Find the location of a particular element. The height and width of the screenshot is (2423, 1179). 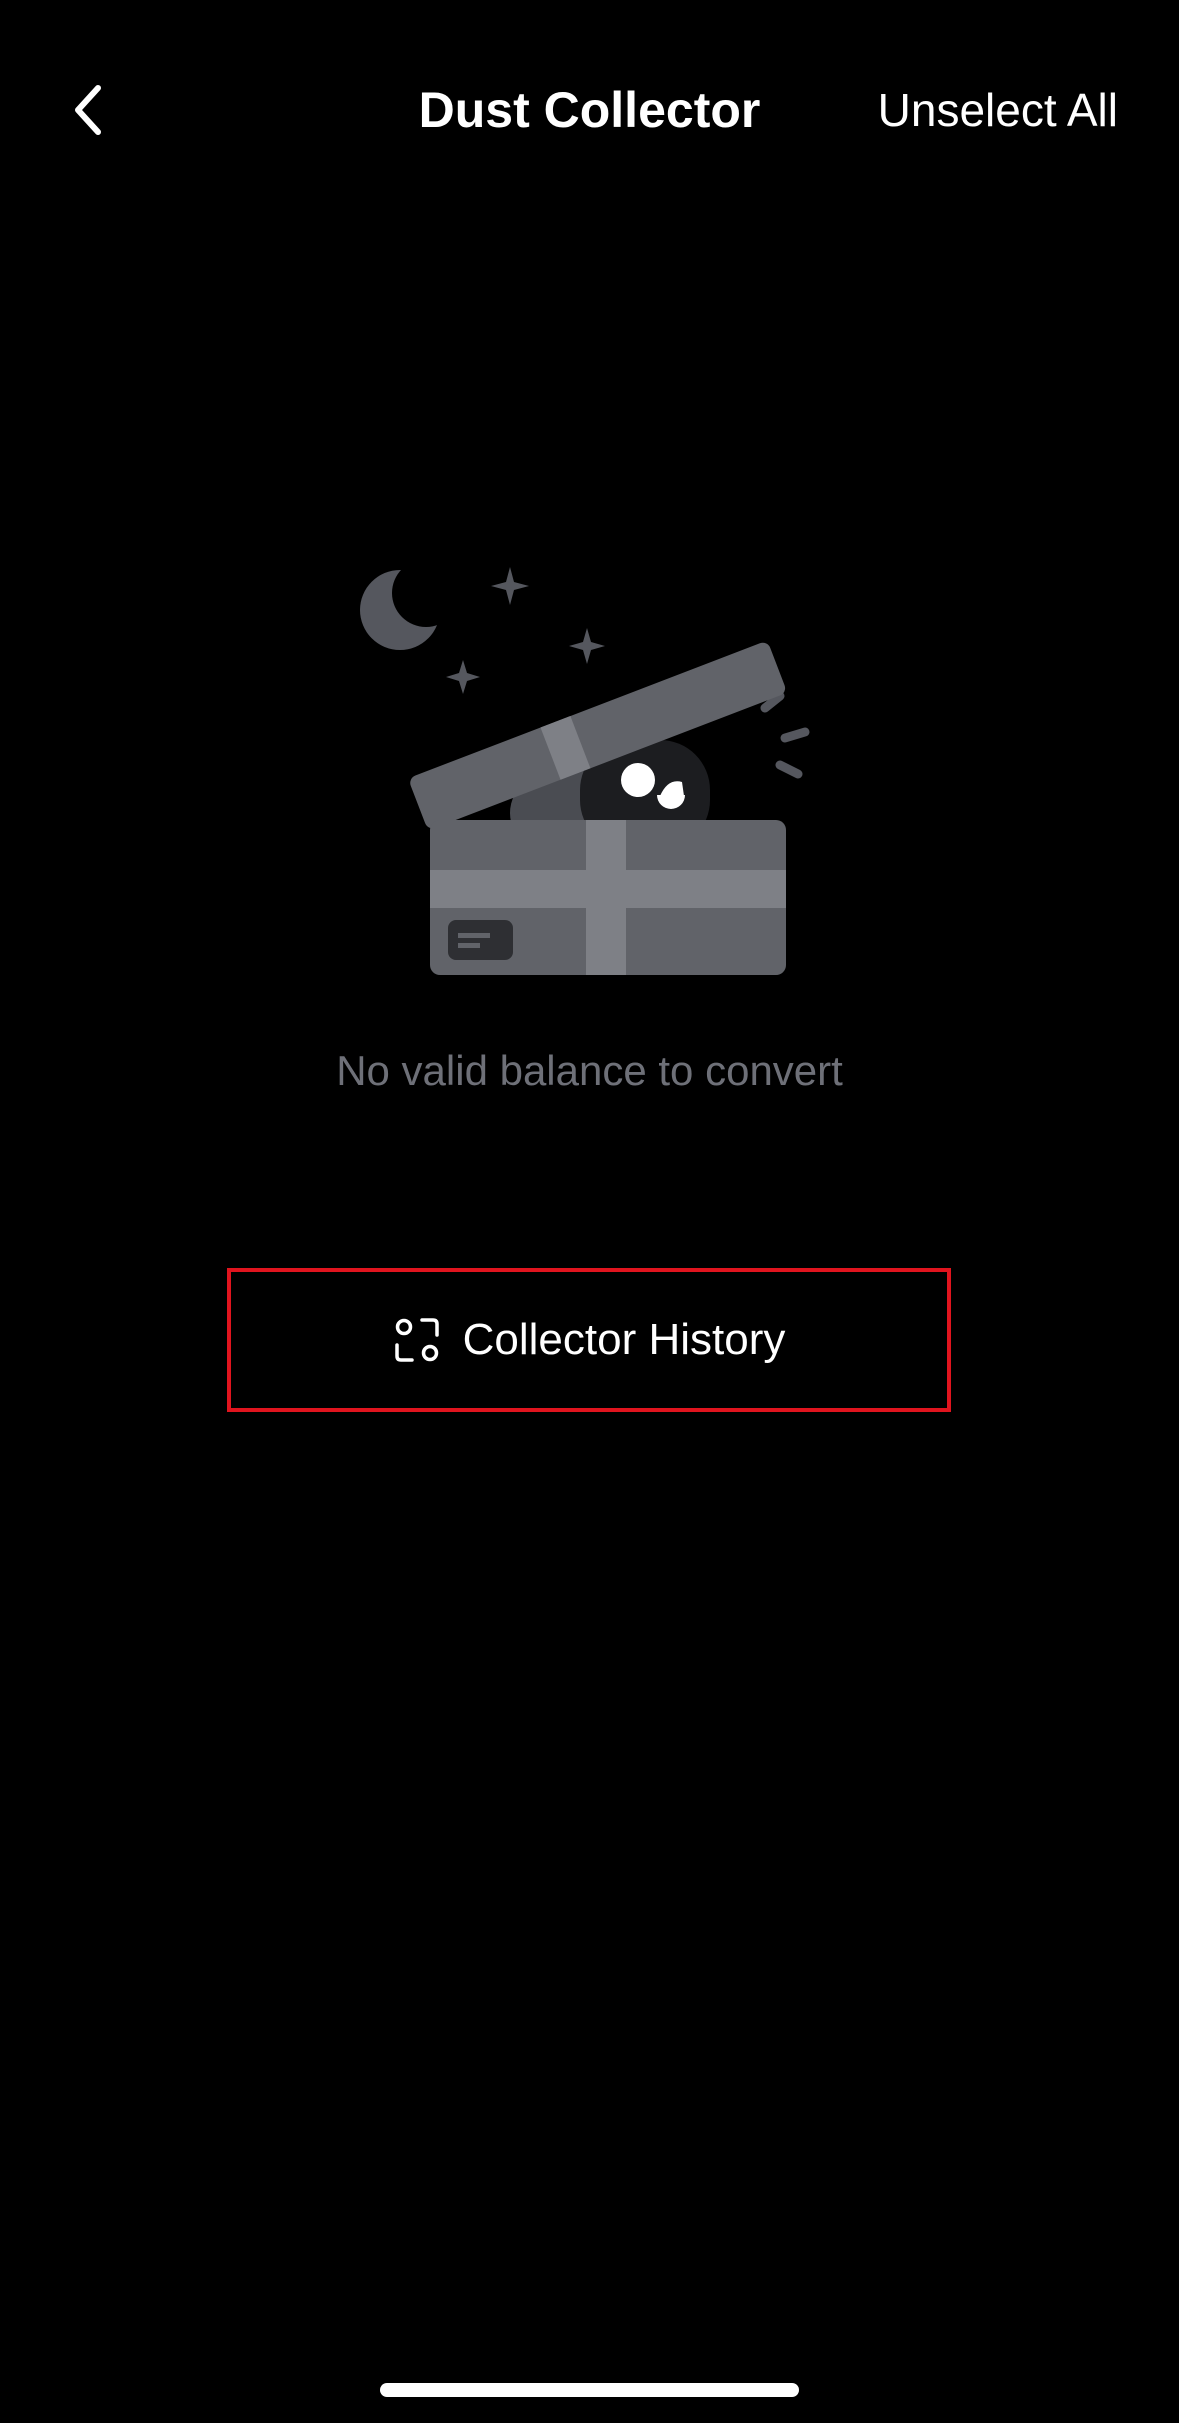

collector-history-label: Collector History is located at coordinates (624, 1339).